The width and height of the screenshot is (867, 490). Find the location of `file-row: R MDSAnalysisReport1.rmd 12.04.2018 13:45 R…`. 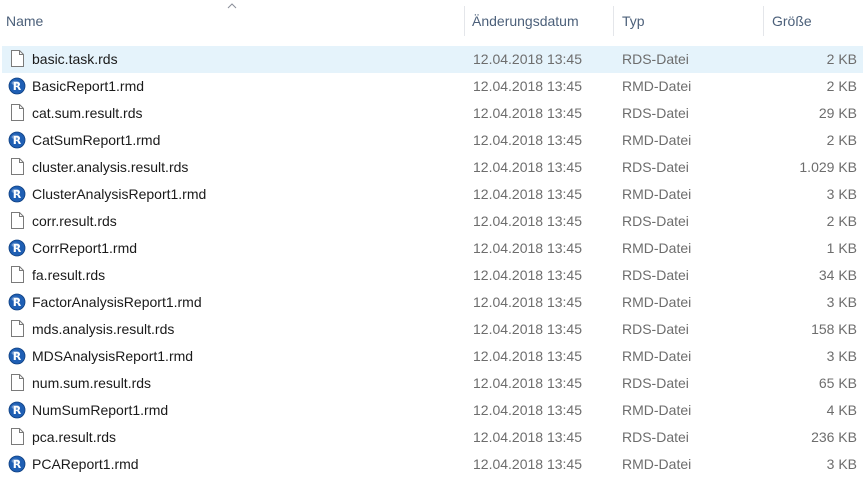

file-row: R MDSAnalysisReport1.rmd 12.04.2018 13:45 R… is located at coordinates (432, 356).